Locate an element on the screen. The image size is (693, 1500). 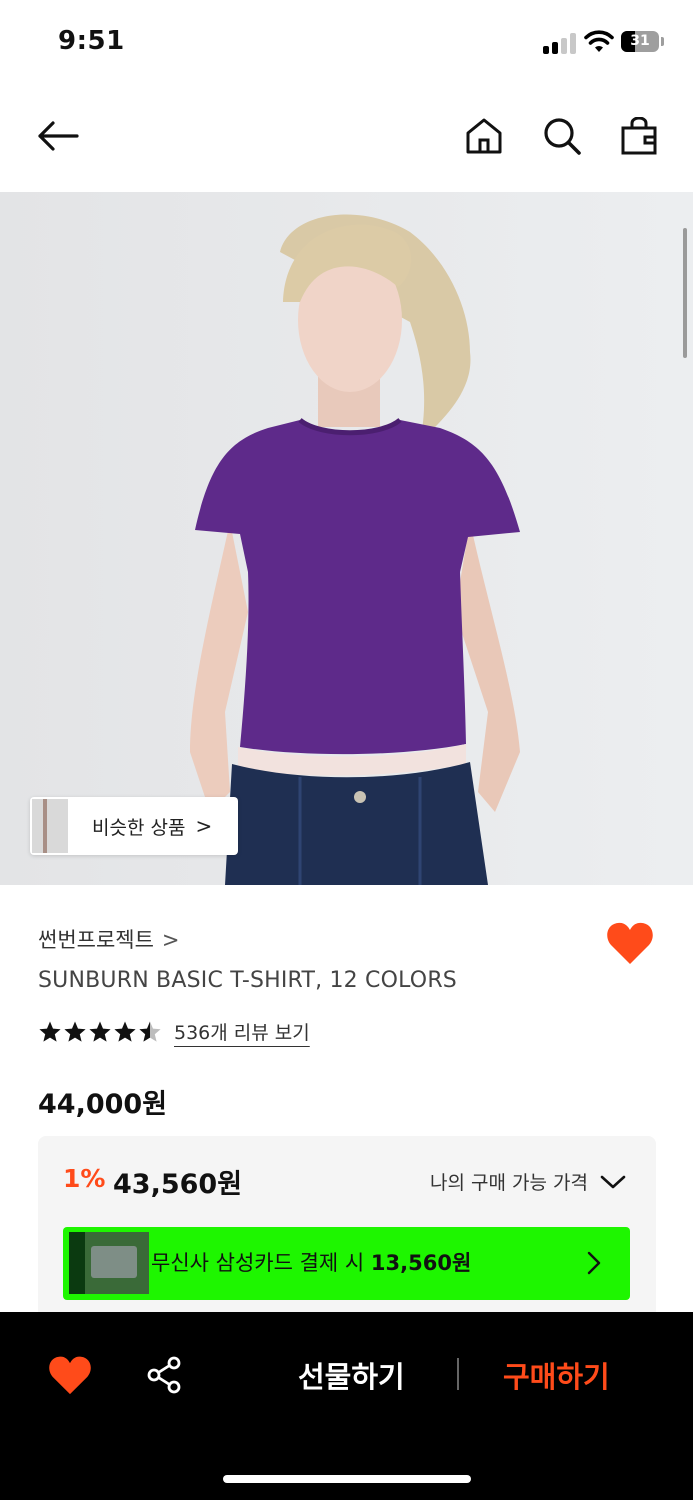
card-benefit-text: 무신사 삼성카드 결제 시 13,560원 is located at coordinates (311, 1263).